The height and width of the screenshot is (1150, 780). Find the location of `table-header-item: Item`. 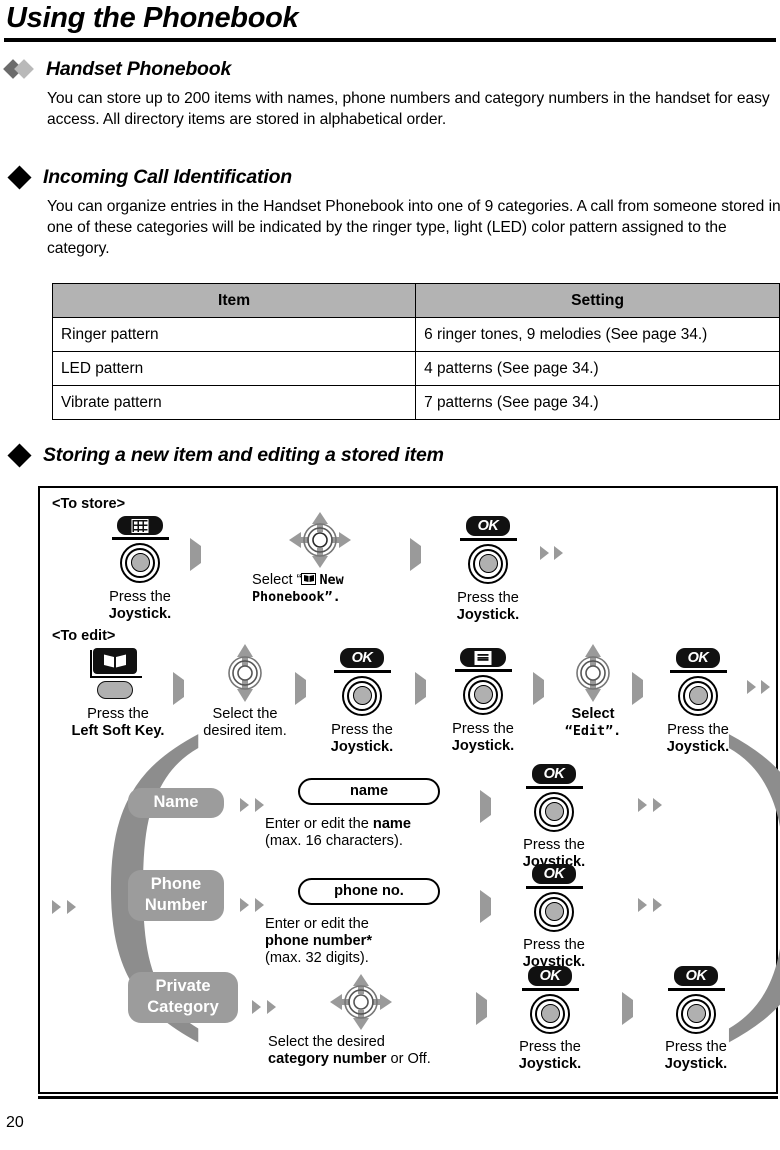

table-header-item: Item is located at coordinates (234, 300).